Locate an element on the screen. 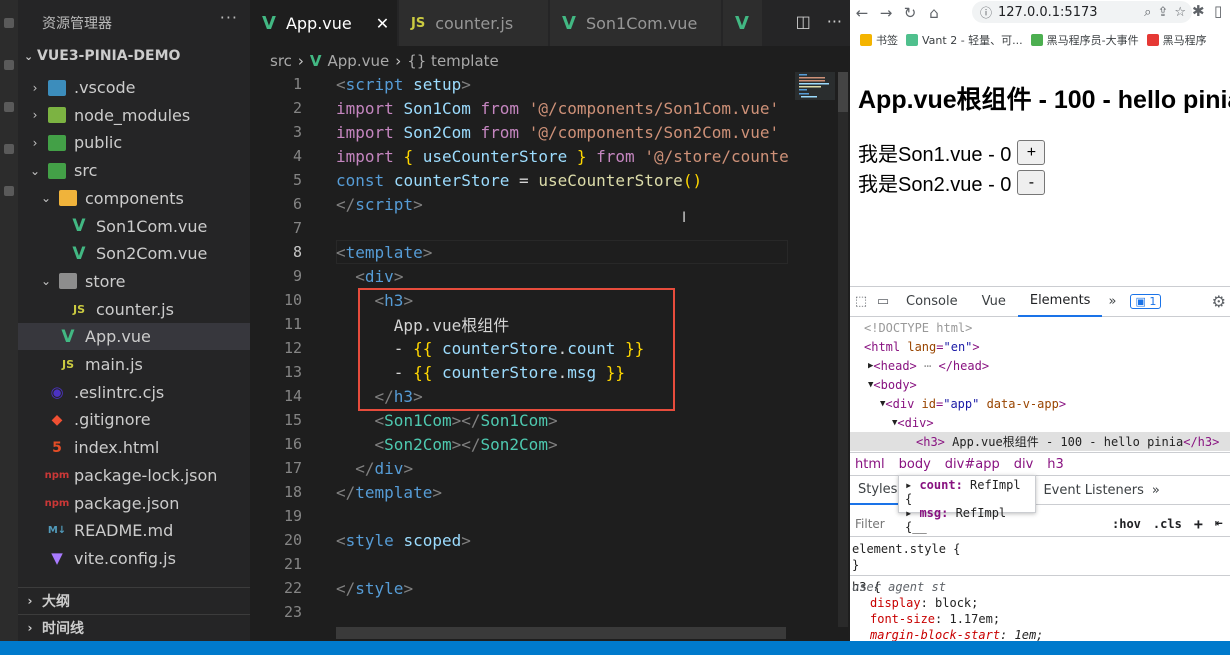 The width and height of the screenshot is (1230, 655). tree-item: V App.vue is located at coordinates (134, 337).